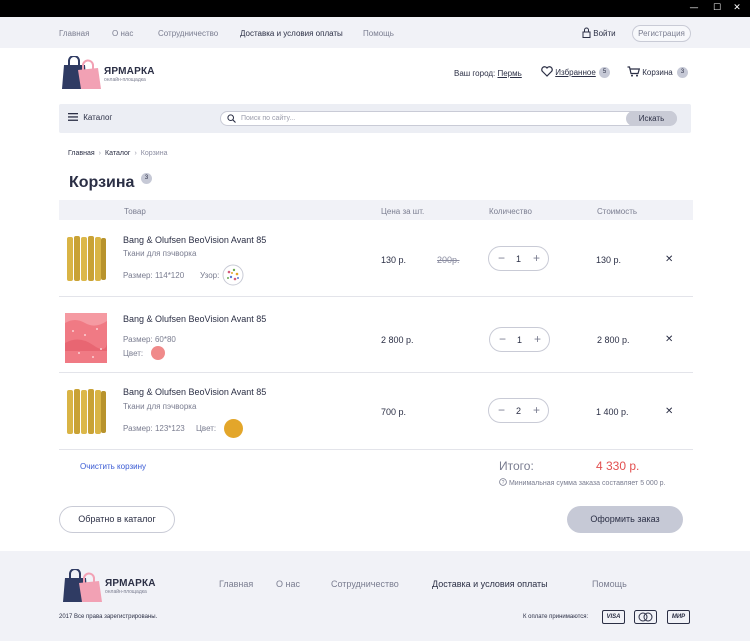 This screenshot has height=641, width=750. I want to click on login-link: Войти, so click(599, 32).